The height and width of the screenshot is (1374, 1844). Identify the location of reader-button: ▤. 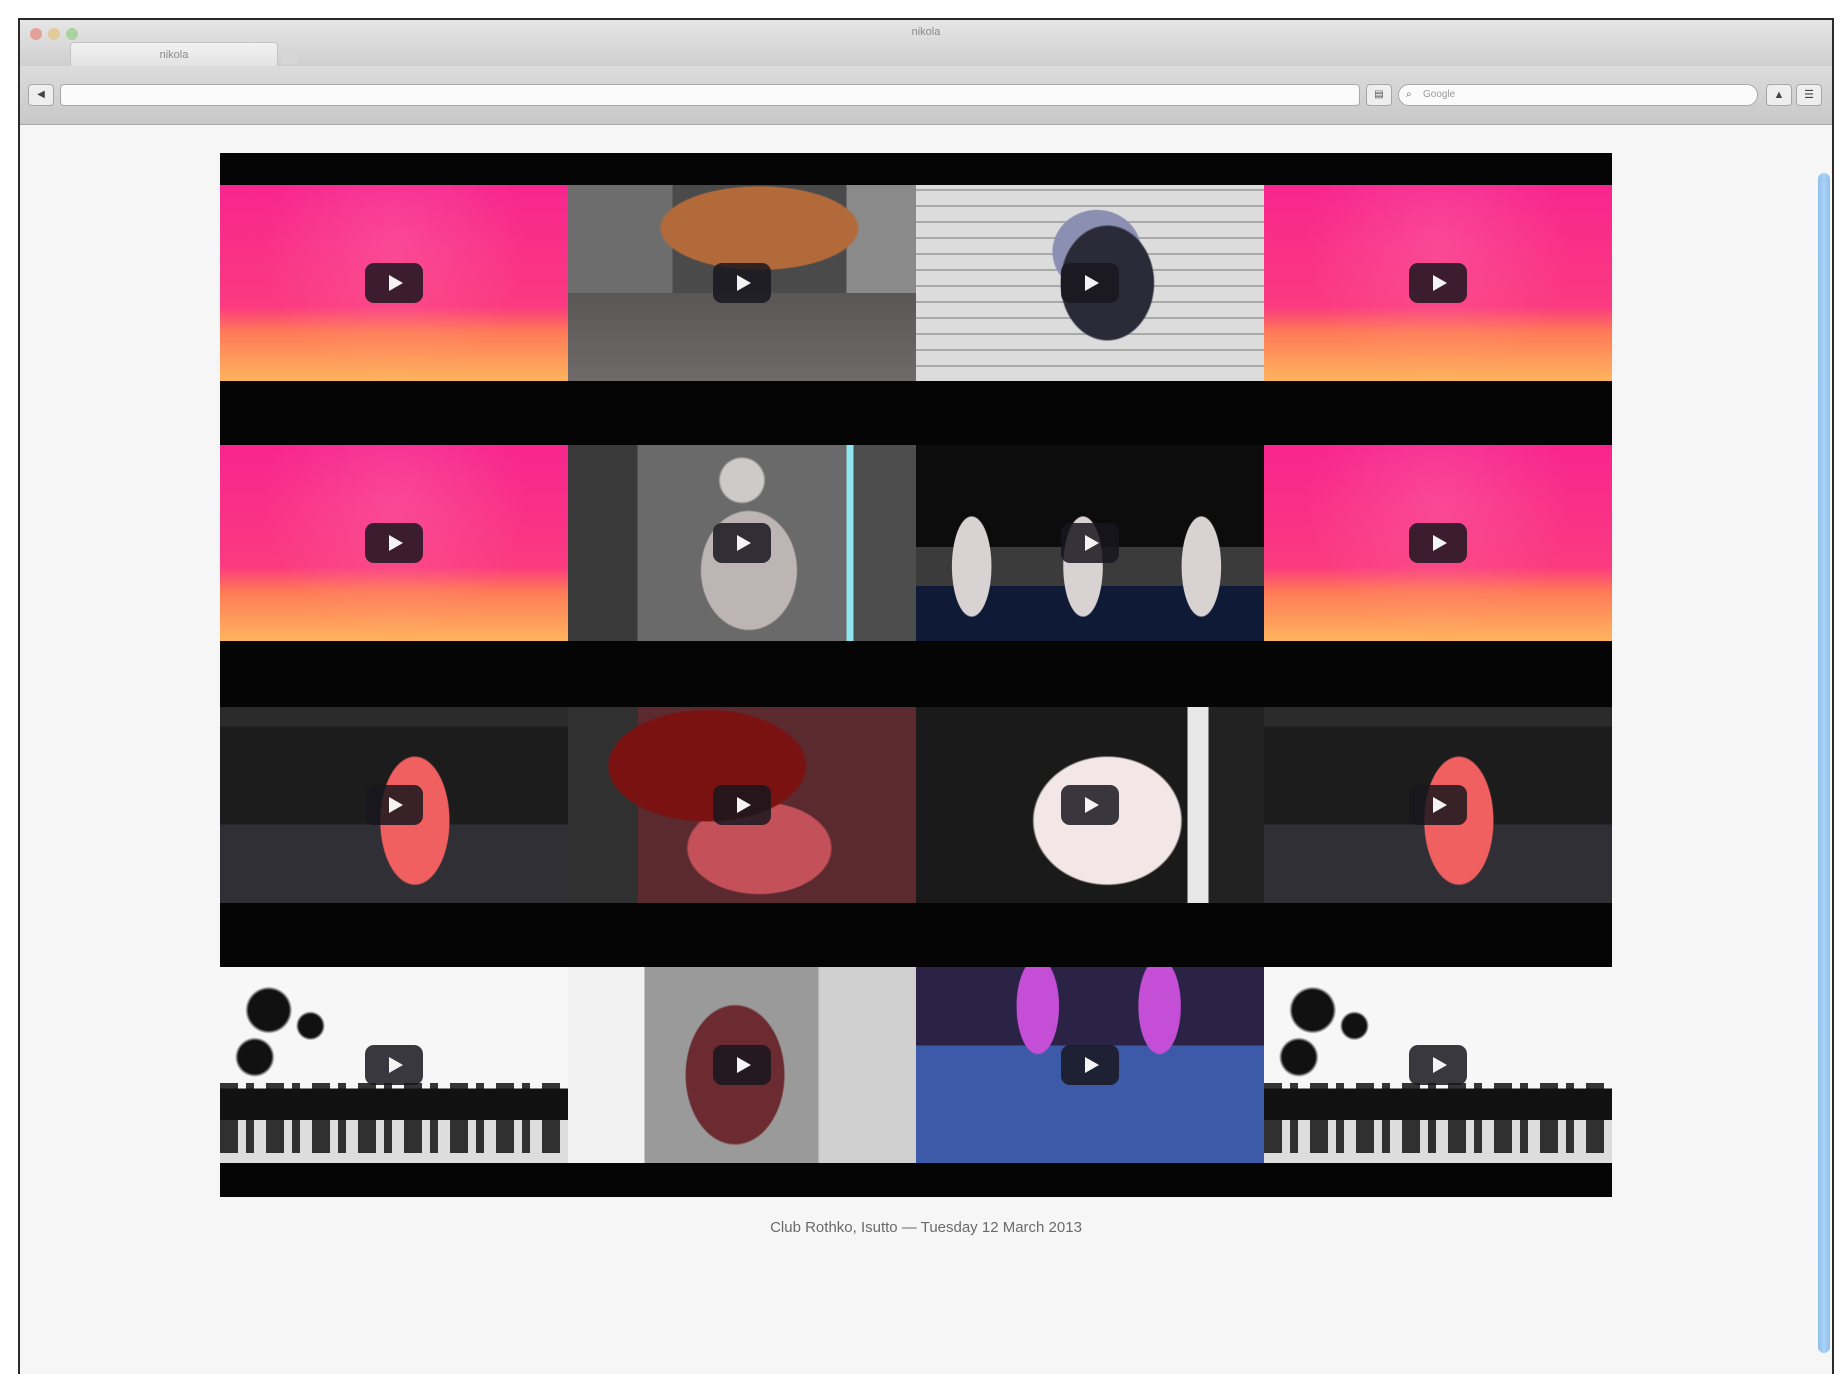
(1379, 95).